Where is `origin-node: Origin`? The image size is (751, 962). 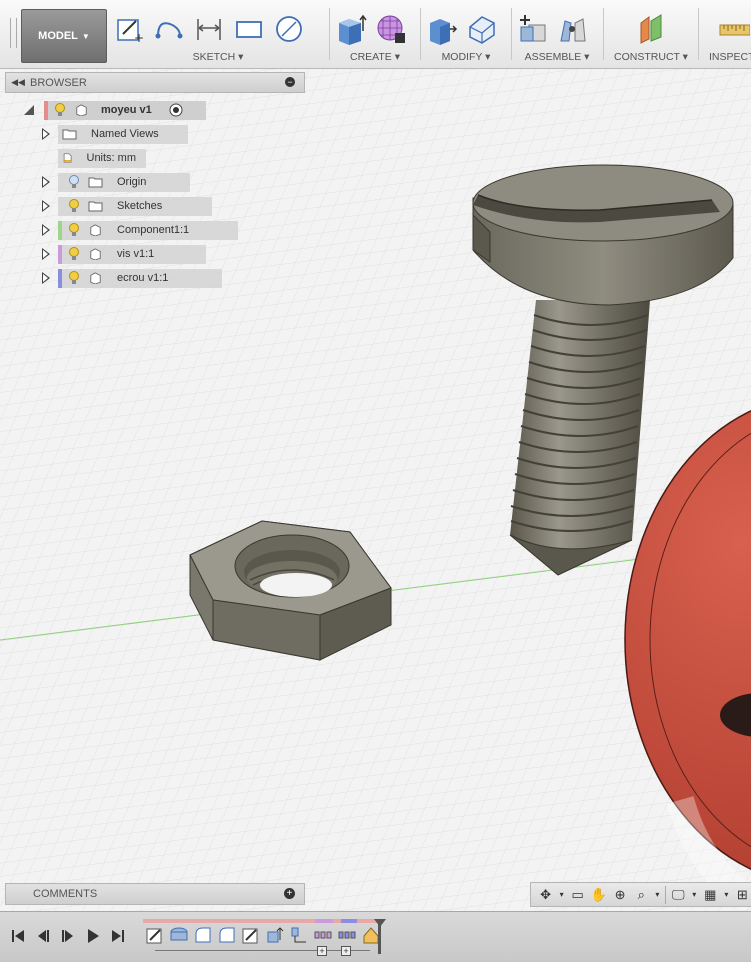
origin-node: Origin is located at coordinates (124, 182).